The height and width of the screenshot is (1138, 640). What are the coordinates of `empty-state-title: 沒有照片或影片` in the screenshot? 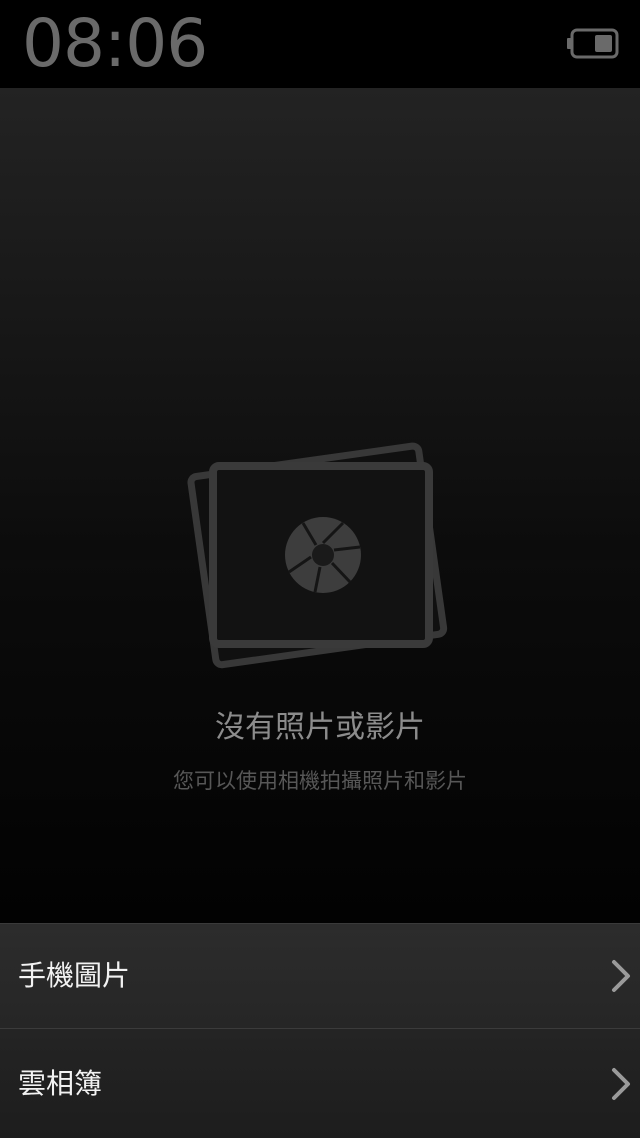 It's located at (320, 727).